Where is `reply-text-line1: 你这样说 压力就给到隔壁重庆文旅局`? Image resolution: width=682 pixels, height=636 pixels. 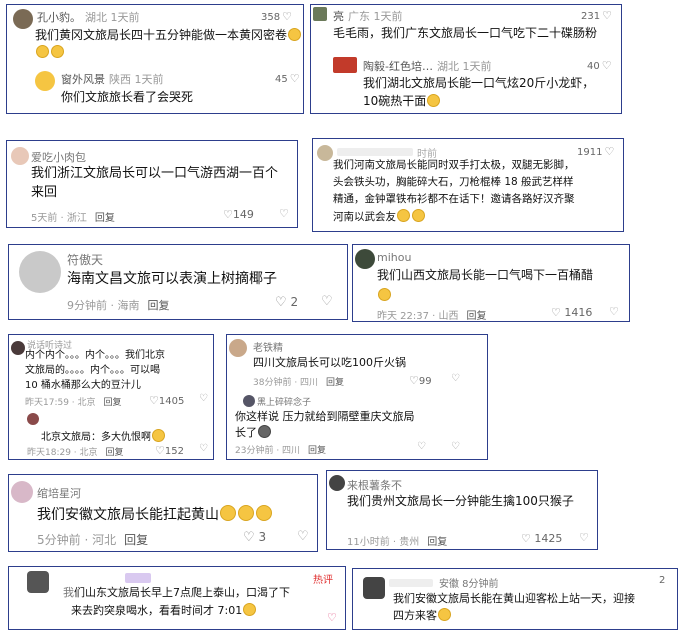 reply-text-line1: 你这样说 压力就给到隔壁重庆文旅局 is located at coordinates (325, 416).